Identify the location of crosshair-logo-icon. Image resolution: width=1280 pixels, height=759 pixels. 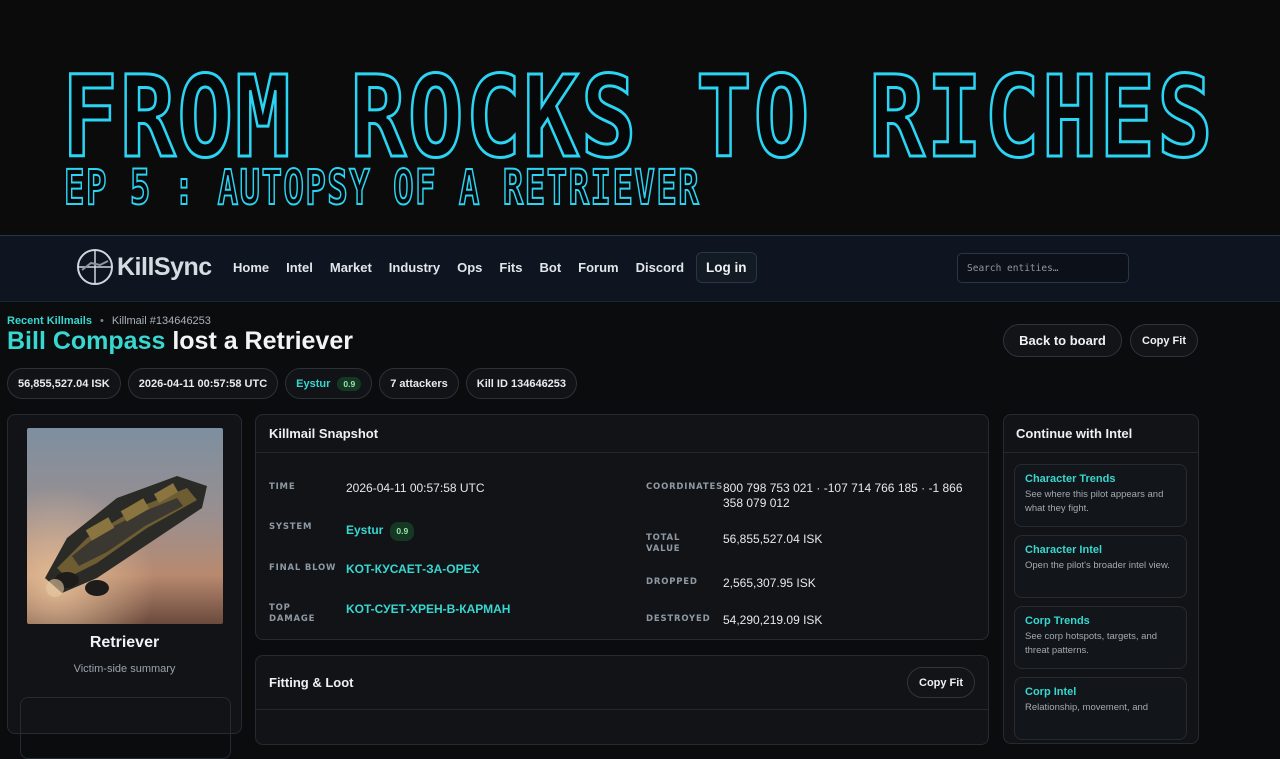
(95, 267).